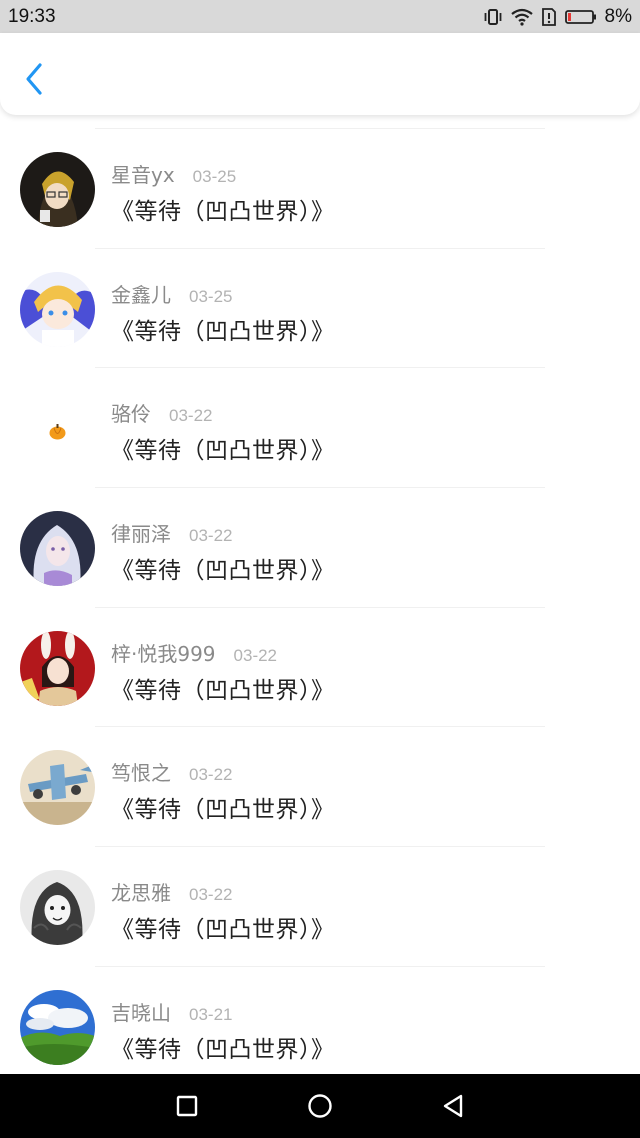 This screenshot has width=640, height=1138. I want to click on system-nav-bar, so click(320, 1106).